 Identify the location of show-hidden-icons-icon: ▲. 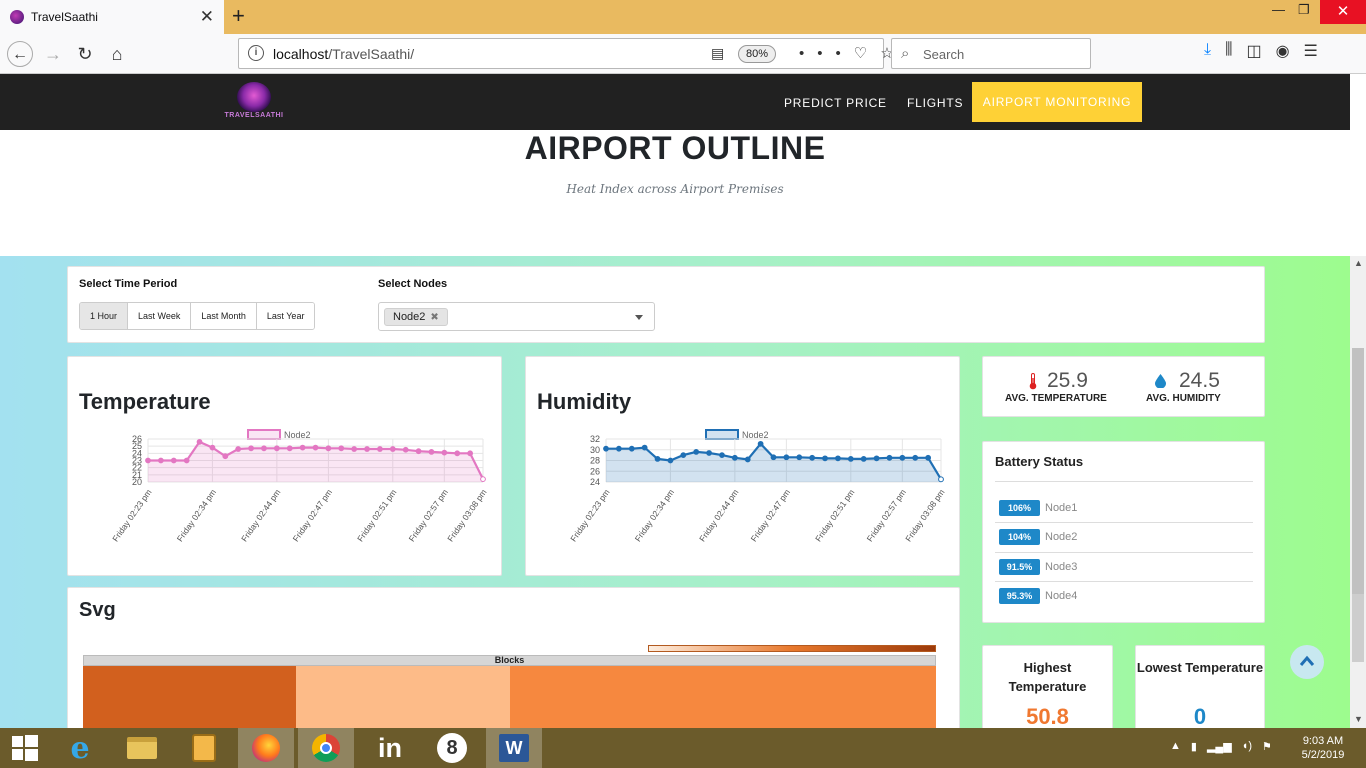
(1175, 746).